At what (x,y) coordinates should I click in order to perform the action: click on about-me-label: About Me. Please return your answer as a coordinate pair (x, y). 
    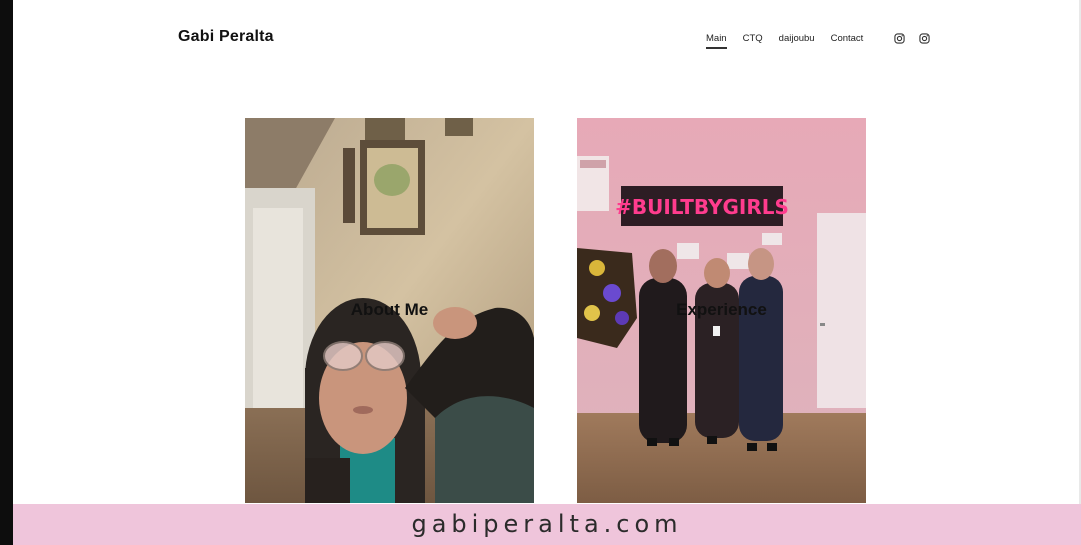
    Looking at the image, I should click on (389, 309).